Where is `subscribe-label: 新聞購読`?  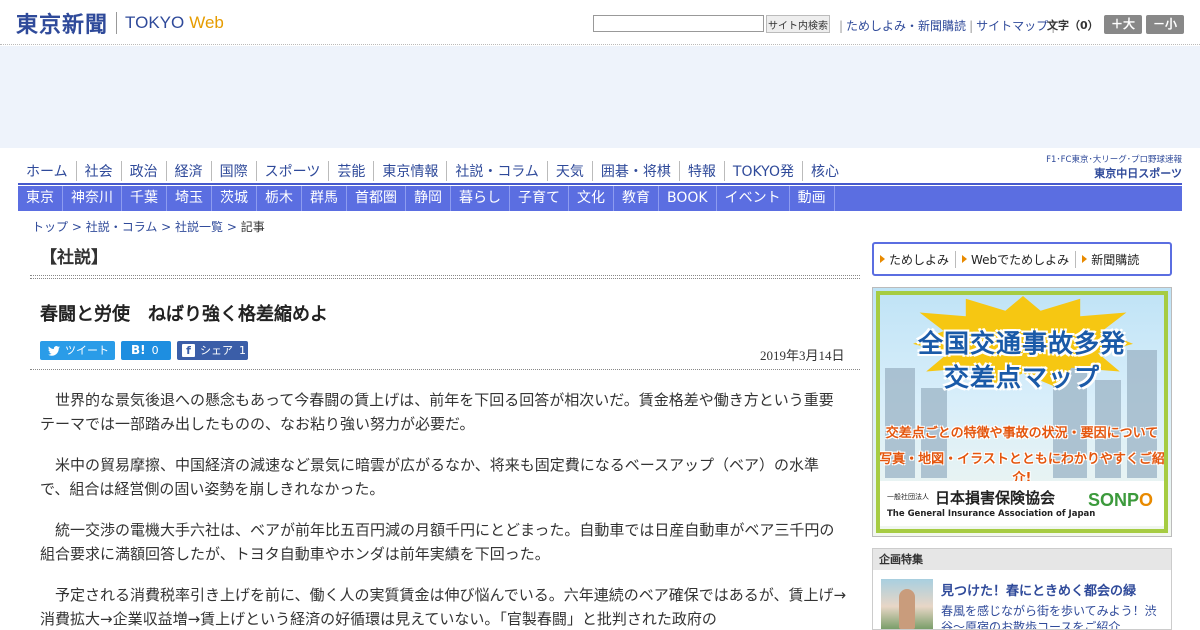 subscribe-label: 新聞購読 is located at coordinates (1115, 259).